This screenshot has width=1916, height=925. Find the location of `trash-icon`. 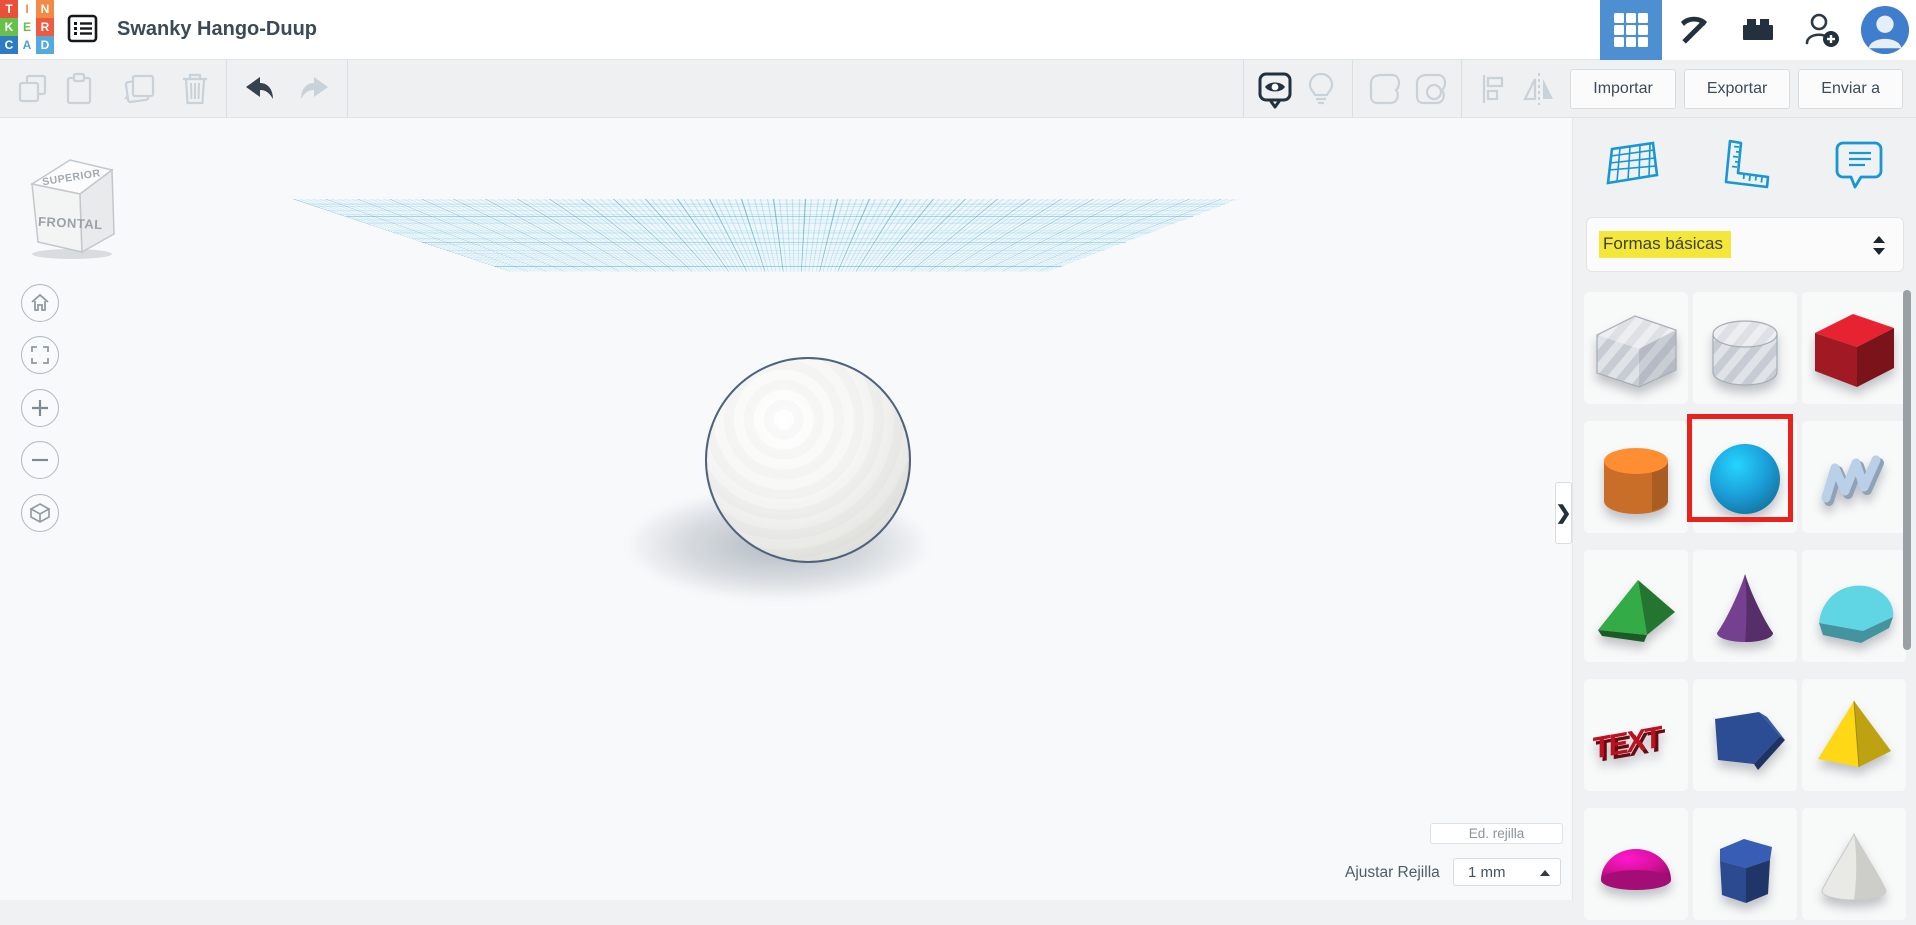

trash-icon is located at coordinates (195, 88).